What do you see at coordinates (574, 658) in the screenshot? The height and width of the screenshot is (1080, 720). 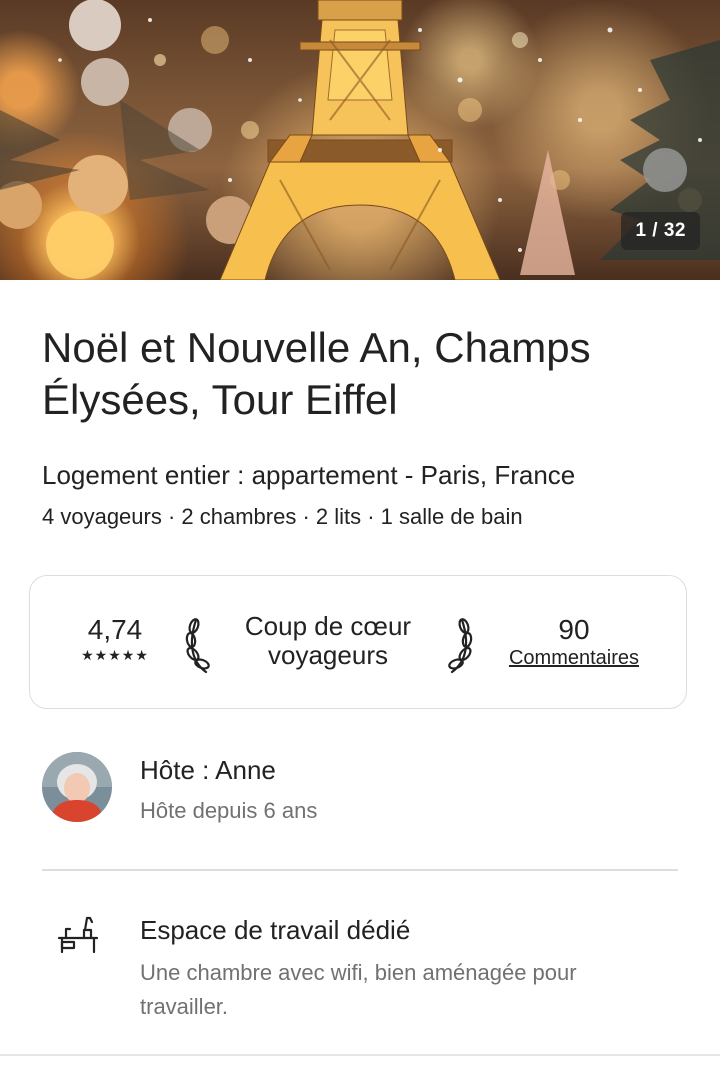 I see `reviews-link: Commentaires` at bounding box center [574, 658].